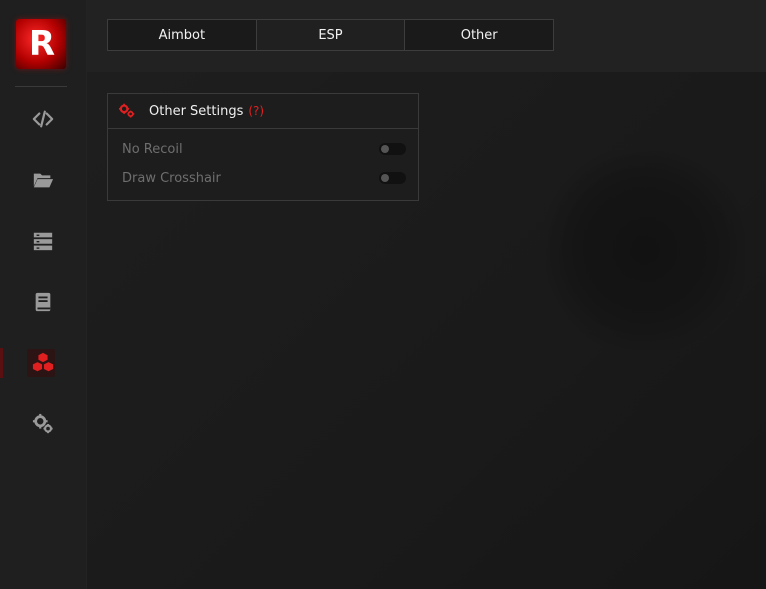 Image resolution: width=766 pixels, height=589 pixels. I want to click on tab-bar: Aimbot ESP Other, so click(330, 35).